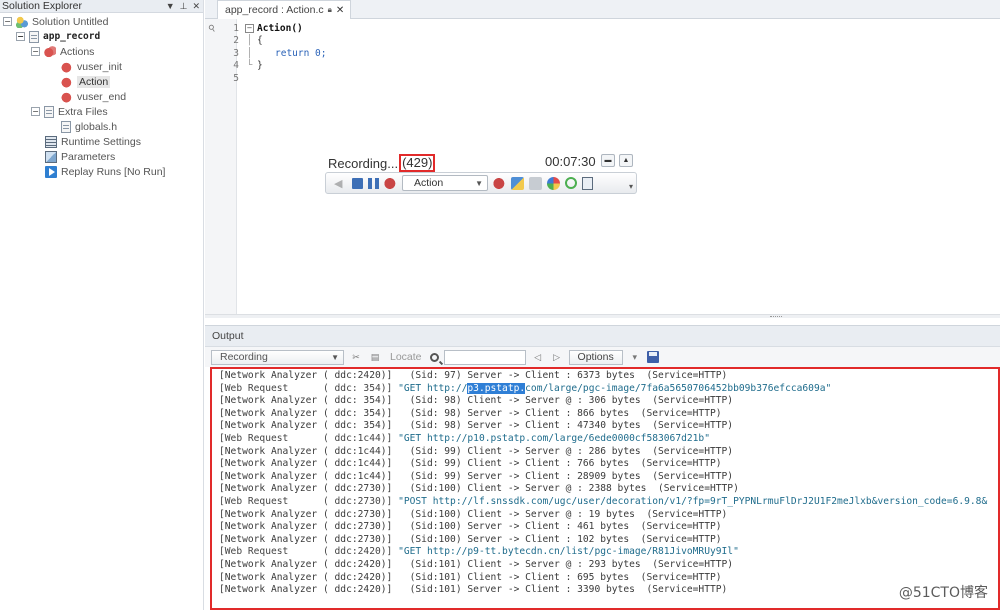 The height and width of the screenshot is (610, 1000). I want to click on tree-item-actions: − Actions, so click(62, 51).